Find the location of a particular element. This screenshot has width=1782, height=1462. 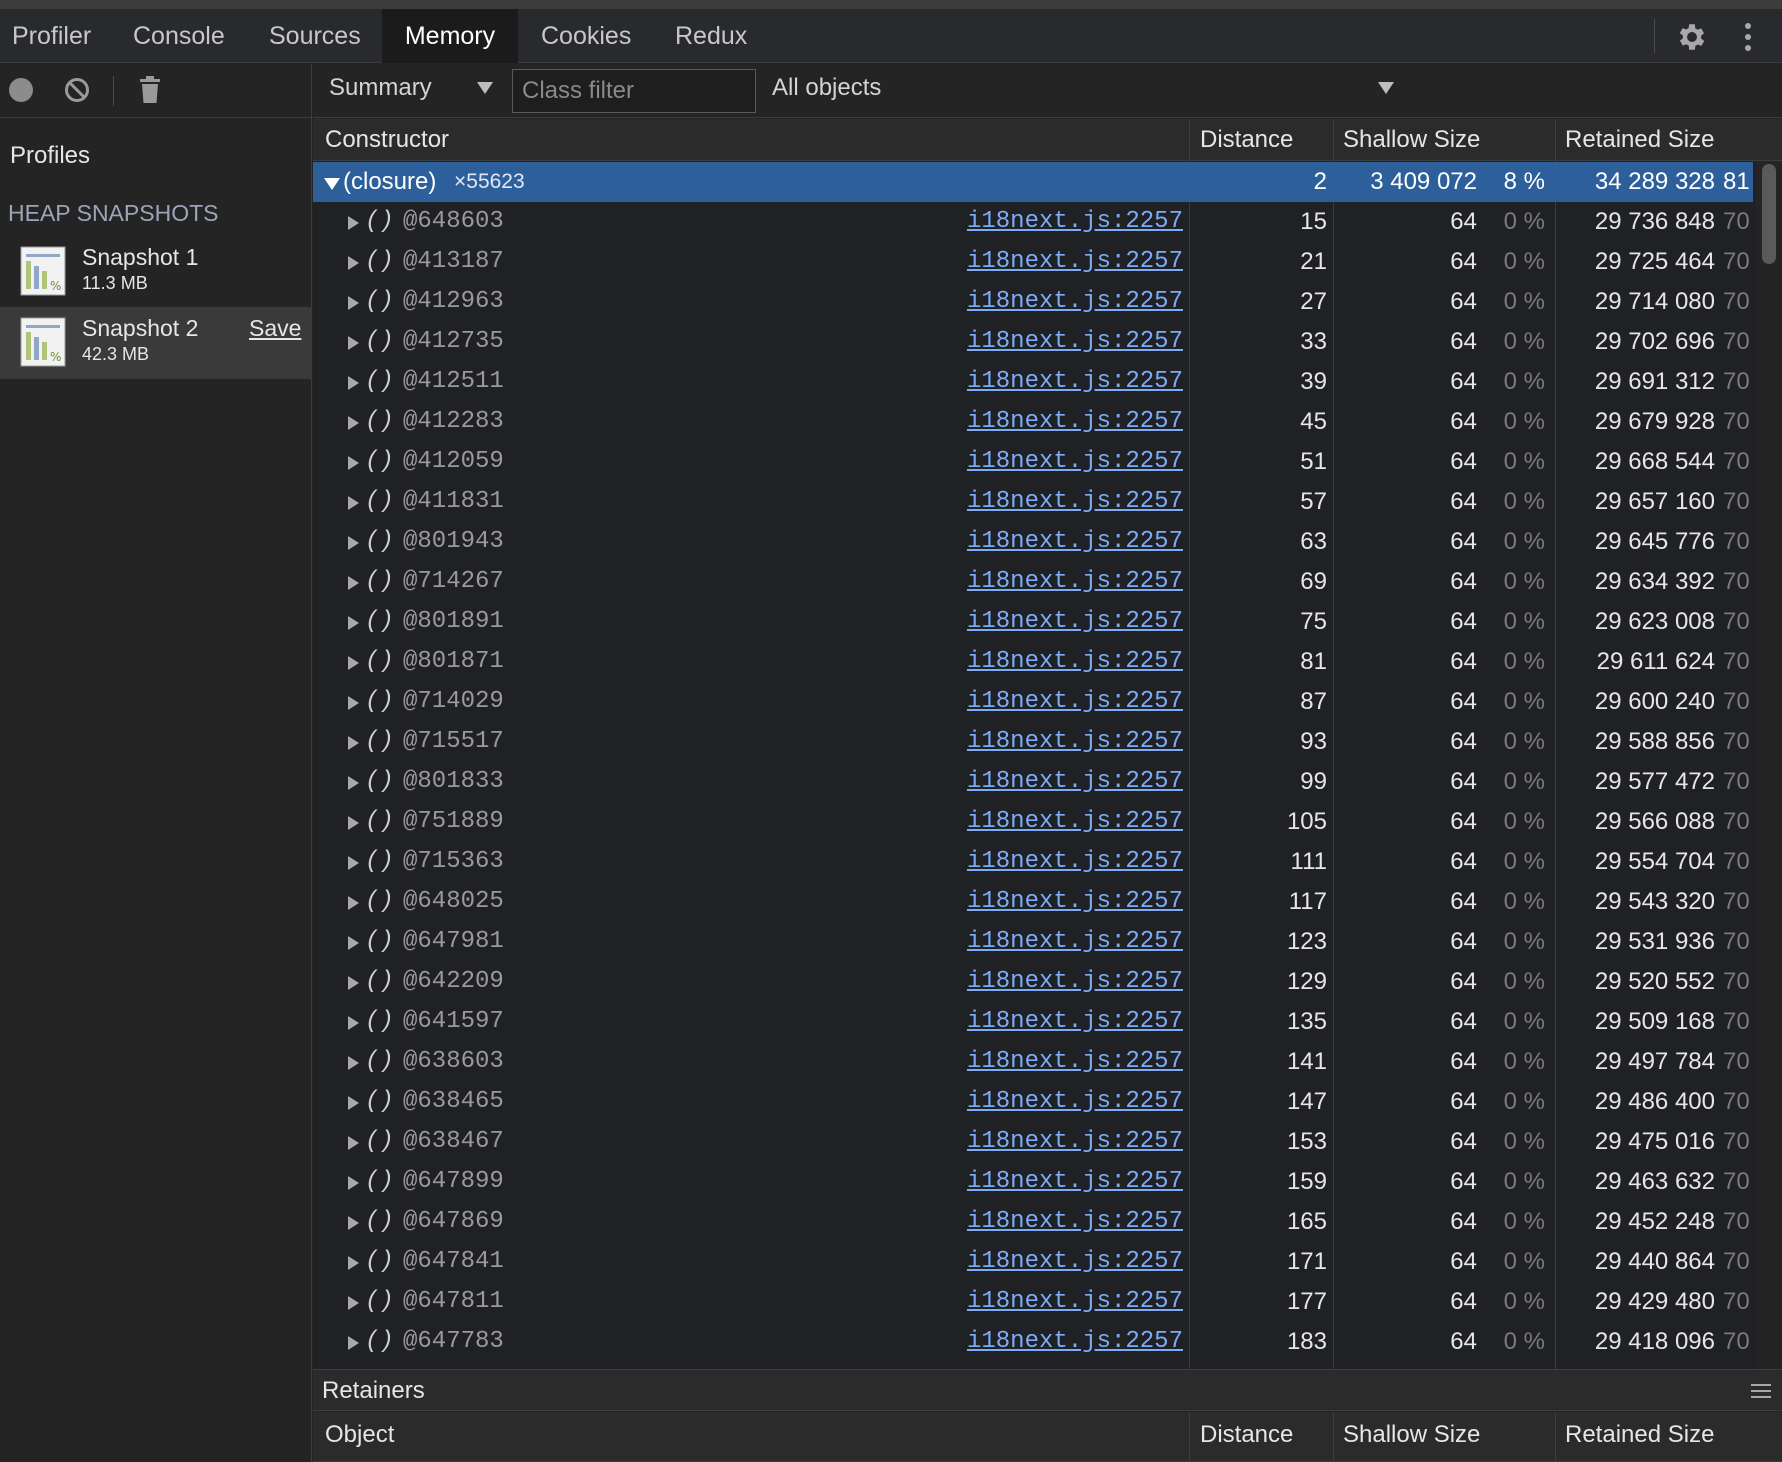

clear-icon is located at coordinates (77, 90).